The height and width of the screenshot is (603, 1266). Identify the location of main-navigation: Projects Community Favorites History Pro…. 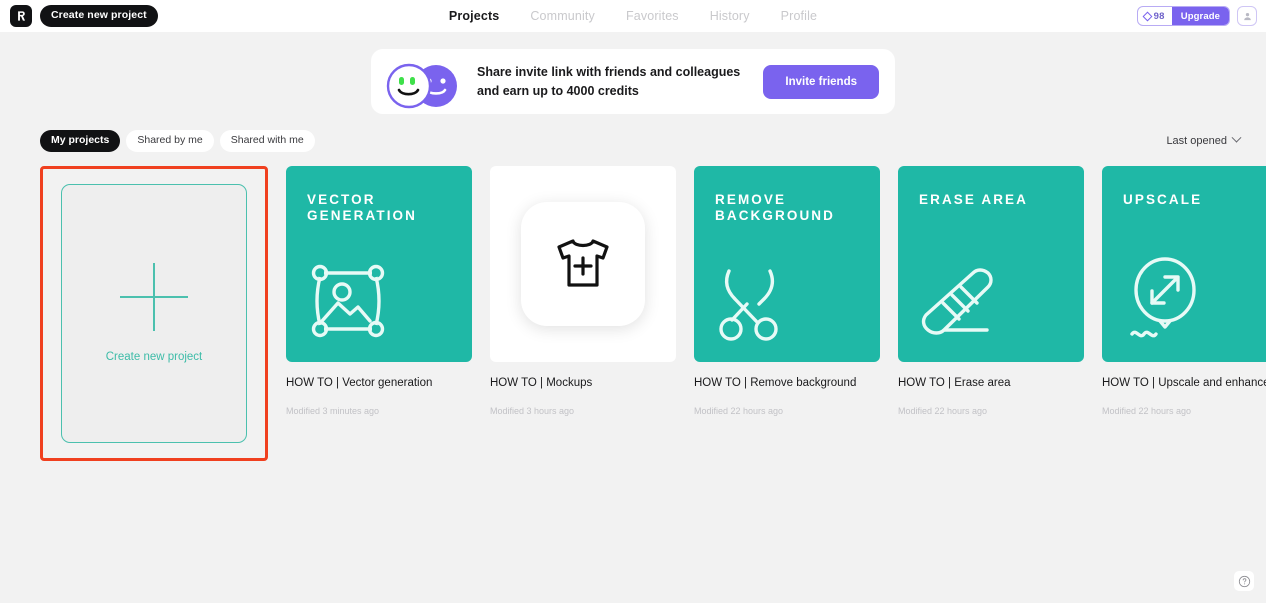
(633, 16).